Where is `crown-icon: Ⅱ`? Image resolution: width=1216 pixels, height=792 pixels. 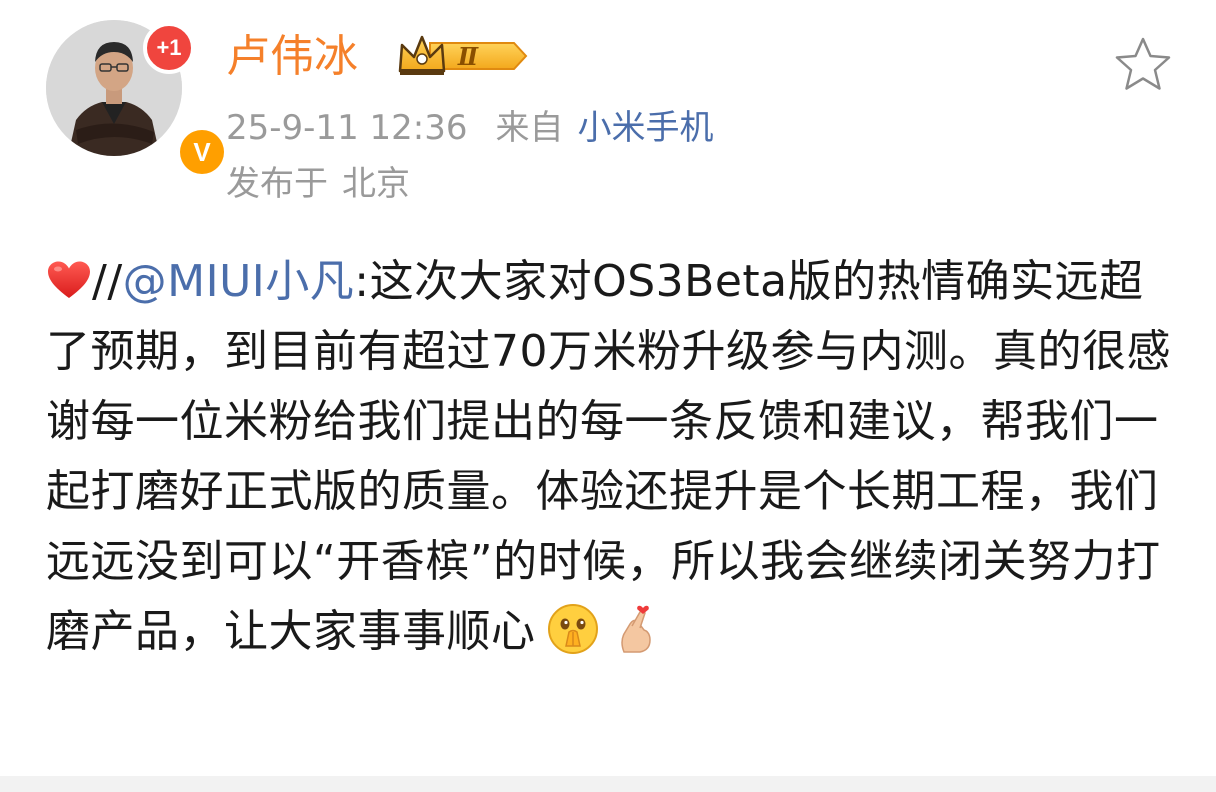 crown-icon: Ⅱ is located at coordinates (463, 55).